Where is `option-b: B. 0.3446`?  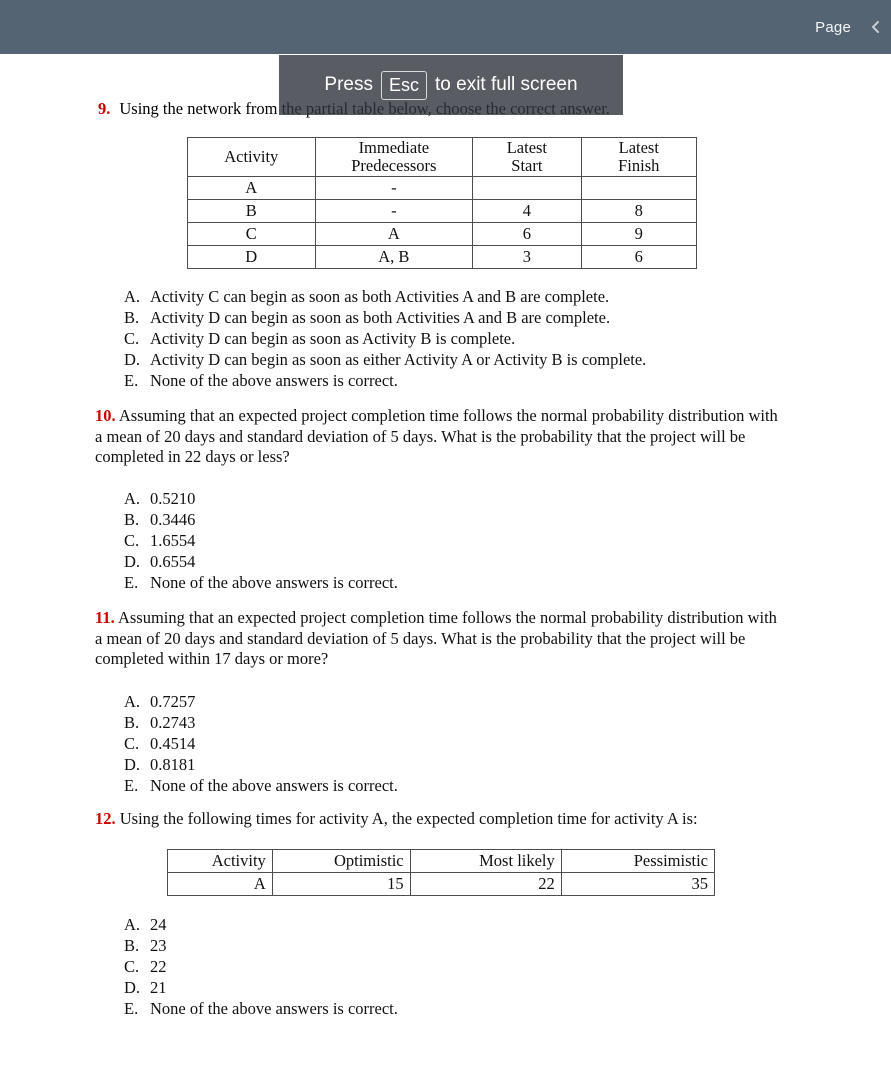 option-b: B. 0.3446 is located at coordinates (261, 519).